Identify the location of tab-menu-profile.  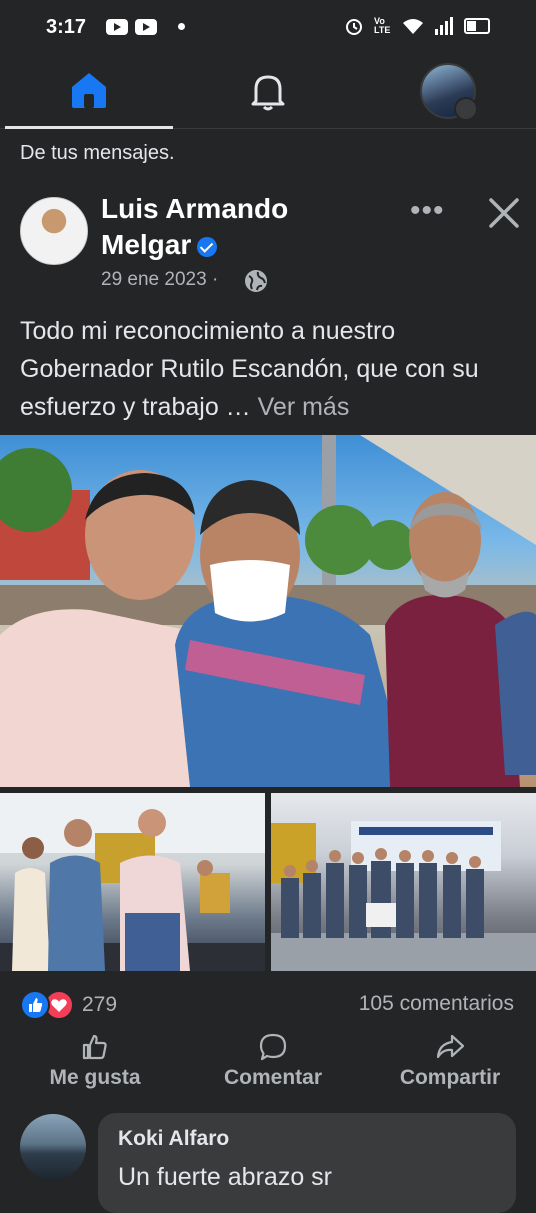
(449, 92).